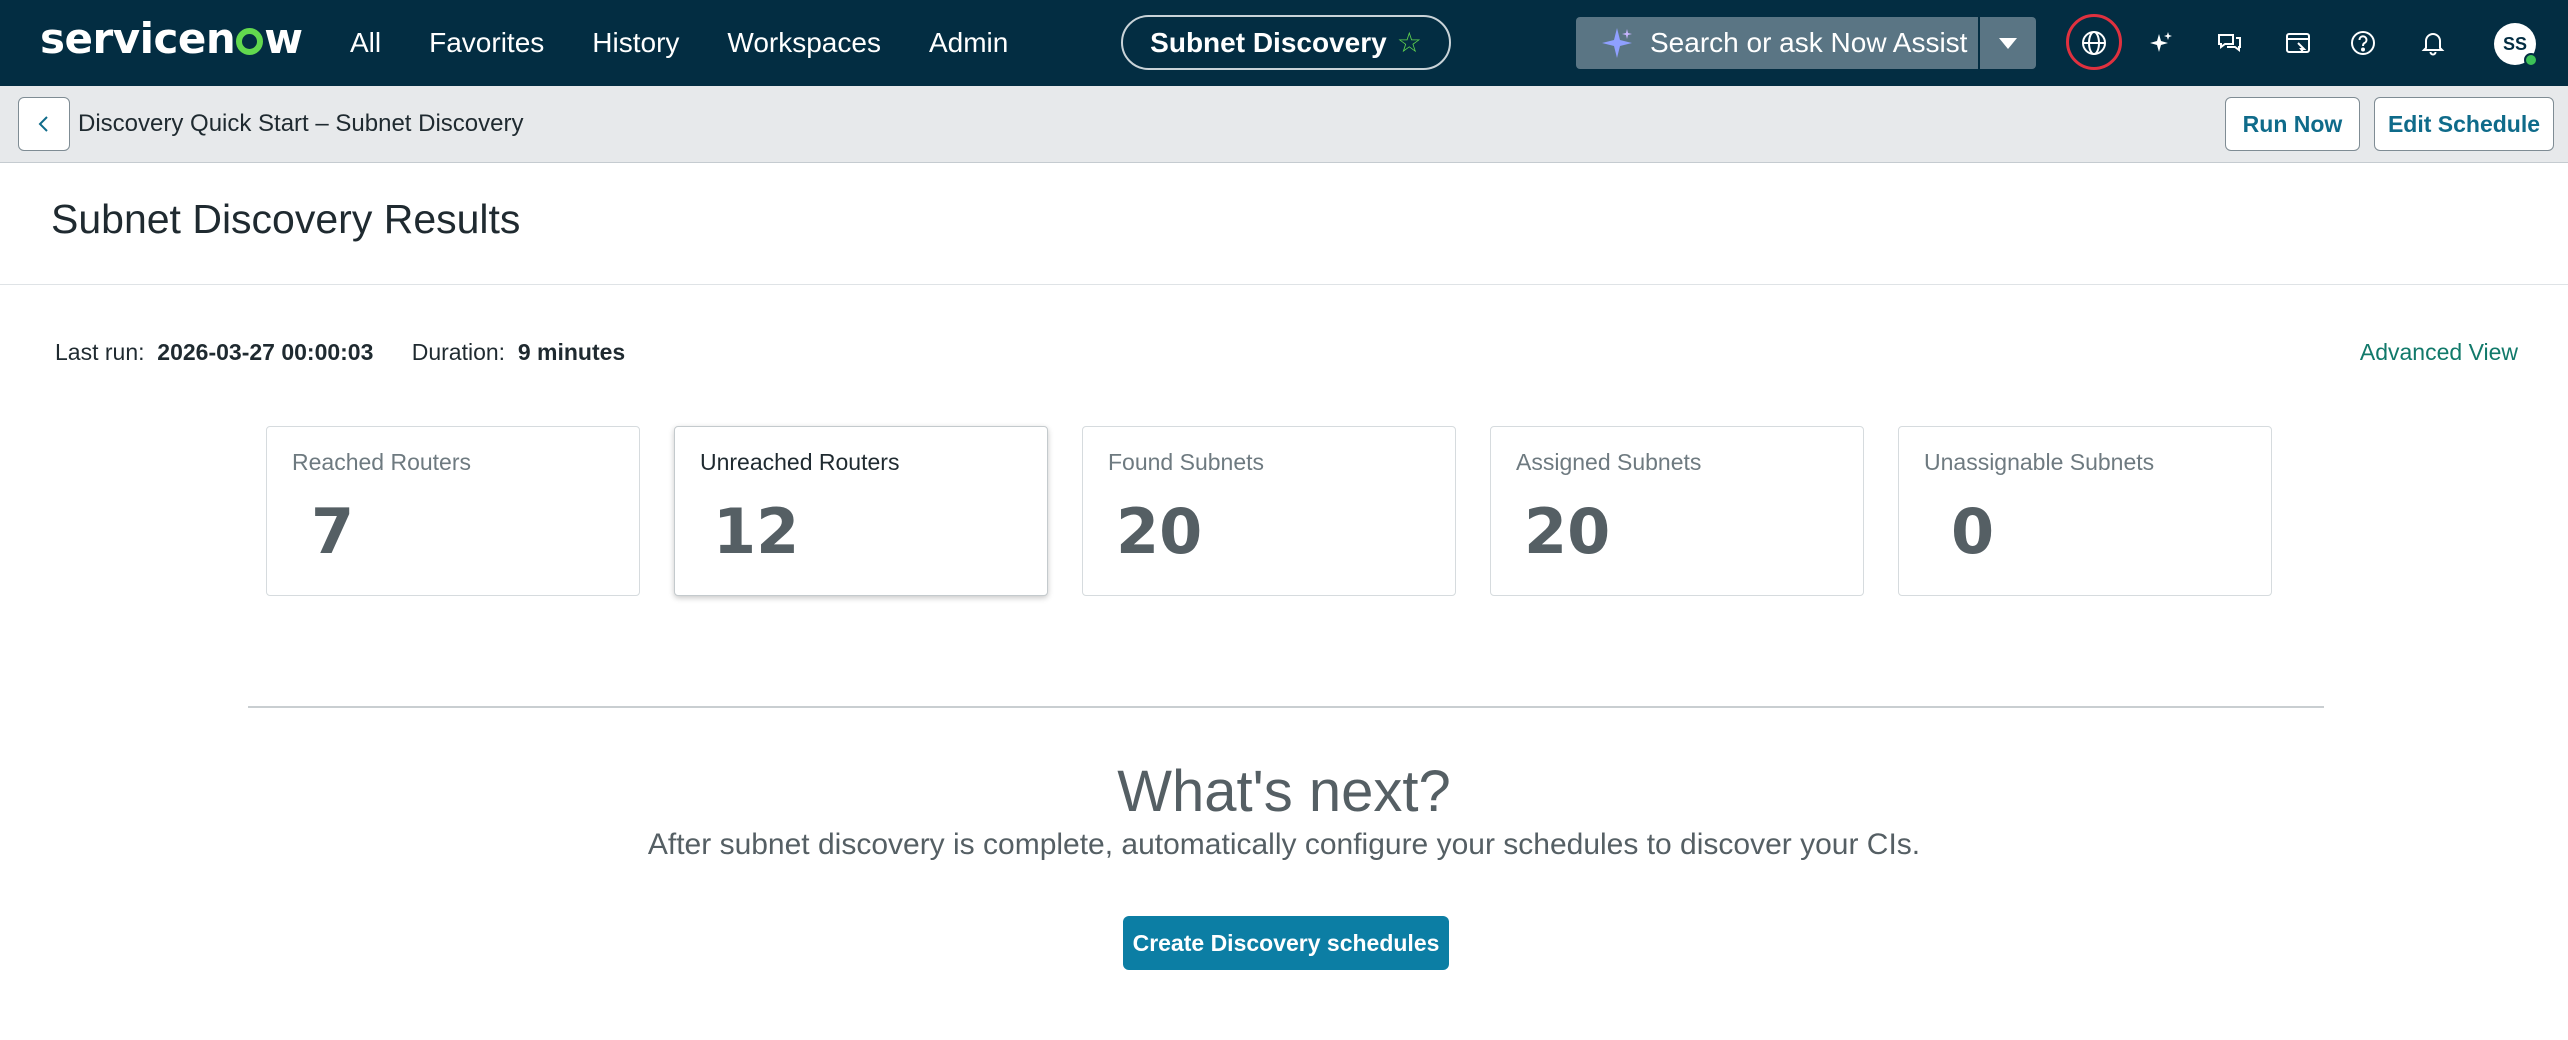 This screenshot has width=2568, height=1040. Describe the element at coordinates (1809, 42) in the screenshot. I see `search-placeholder: Search or ask Now Assist` at that location.